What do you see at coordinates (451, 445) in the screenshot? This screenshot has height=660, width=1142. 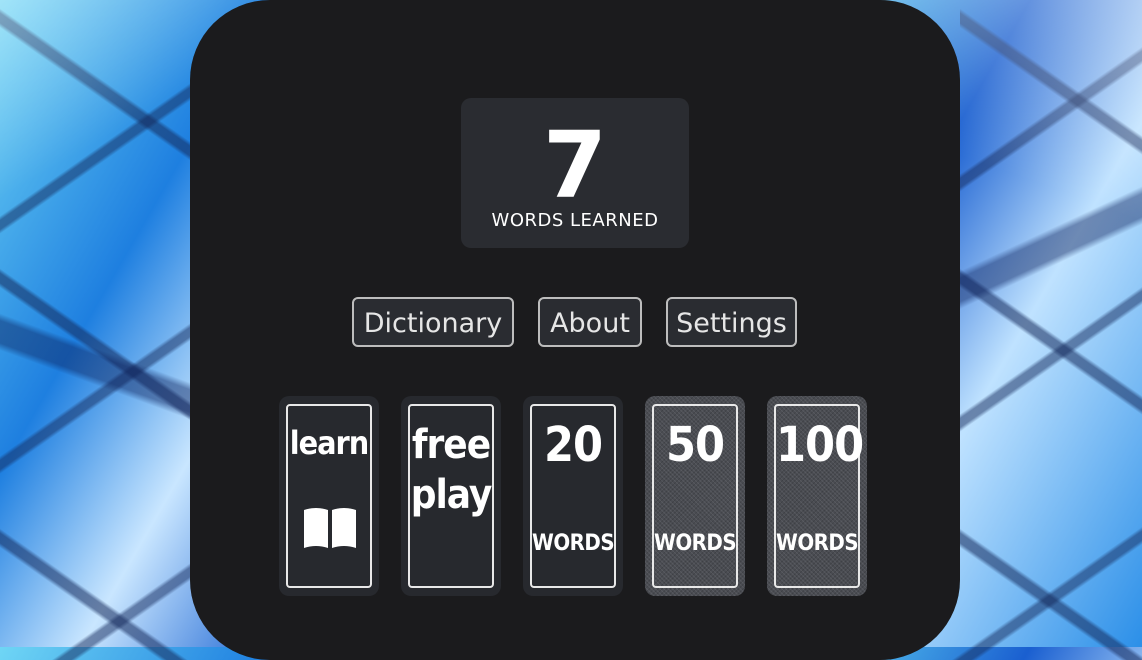 I see `free-play-line1: free` at bounding box center [451, 445].